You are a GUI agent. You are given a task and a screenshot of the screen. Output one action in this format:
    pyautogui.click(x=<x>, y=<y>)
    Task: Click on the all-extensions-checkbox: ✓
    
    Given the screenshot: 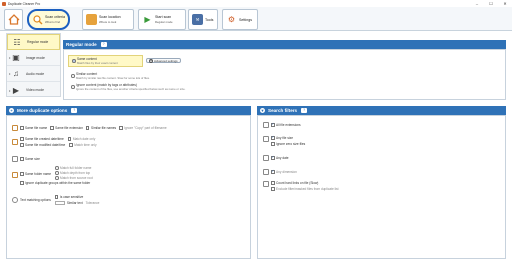 What is the action you would take?
    pyautogui.click(x=273, y=125)
    